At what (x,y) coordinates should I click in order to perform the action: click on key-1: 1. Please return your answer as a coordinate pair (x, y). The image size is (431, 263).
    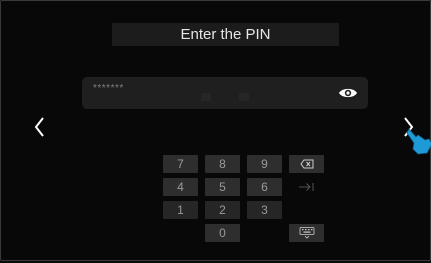
    Looking at the image, I should click on (180, 210).